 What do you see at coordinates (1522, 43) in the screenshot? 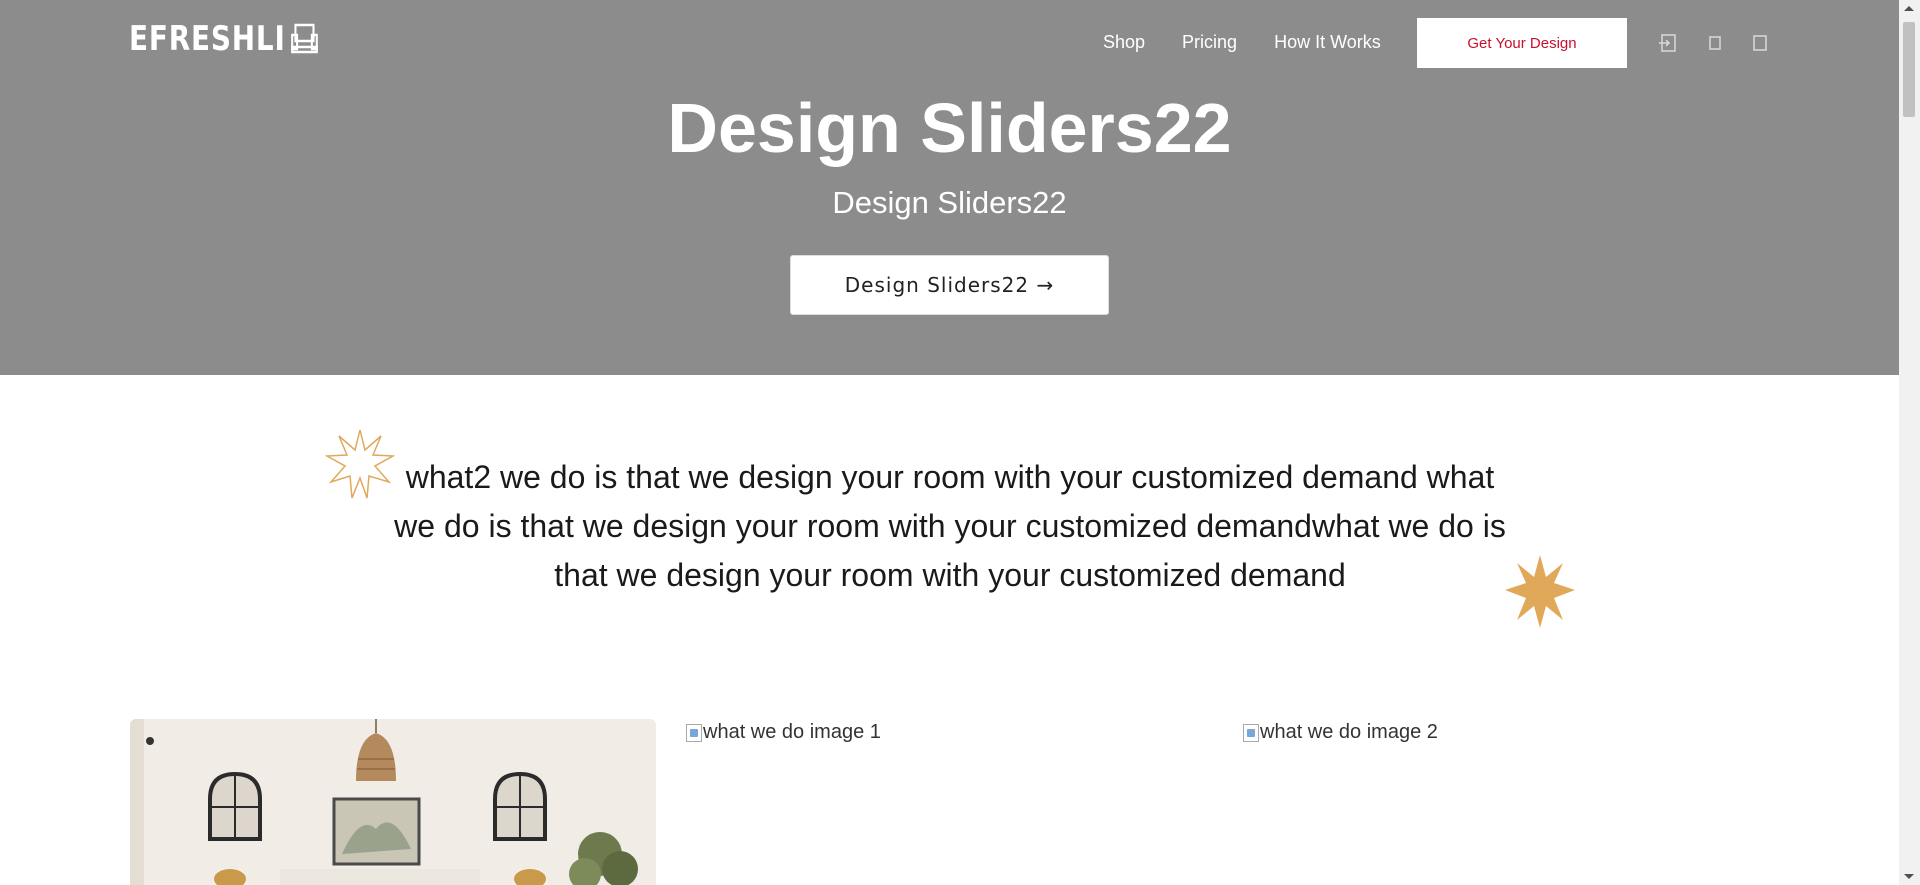
I see `get-your-design-button: Get Your Design` at bounding box center [1522, 43].